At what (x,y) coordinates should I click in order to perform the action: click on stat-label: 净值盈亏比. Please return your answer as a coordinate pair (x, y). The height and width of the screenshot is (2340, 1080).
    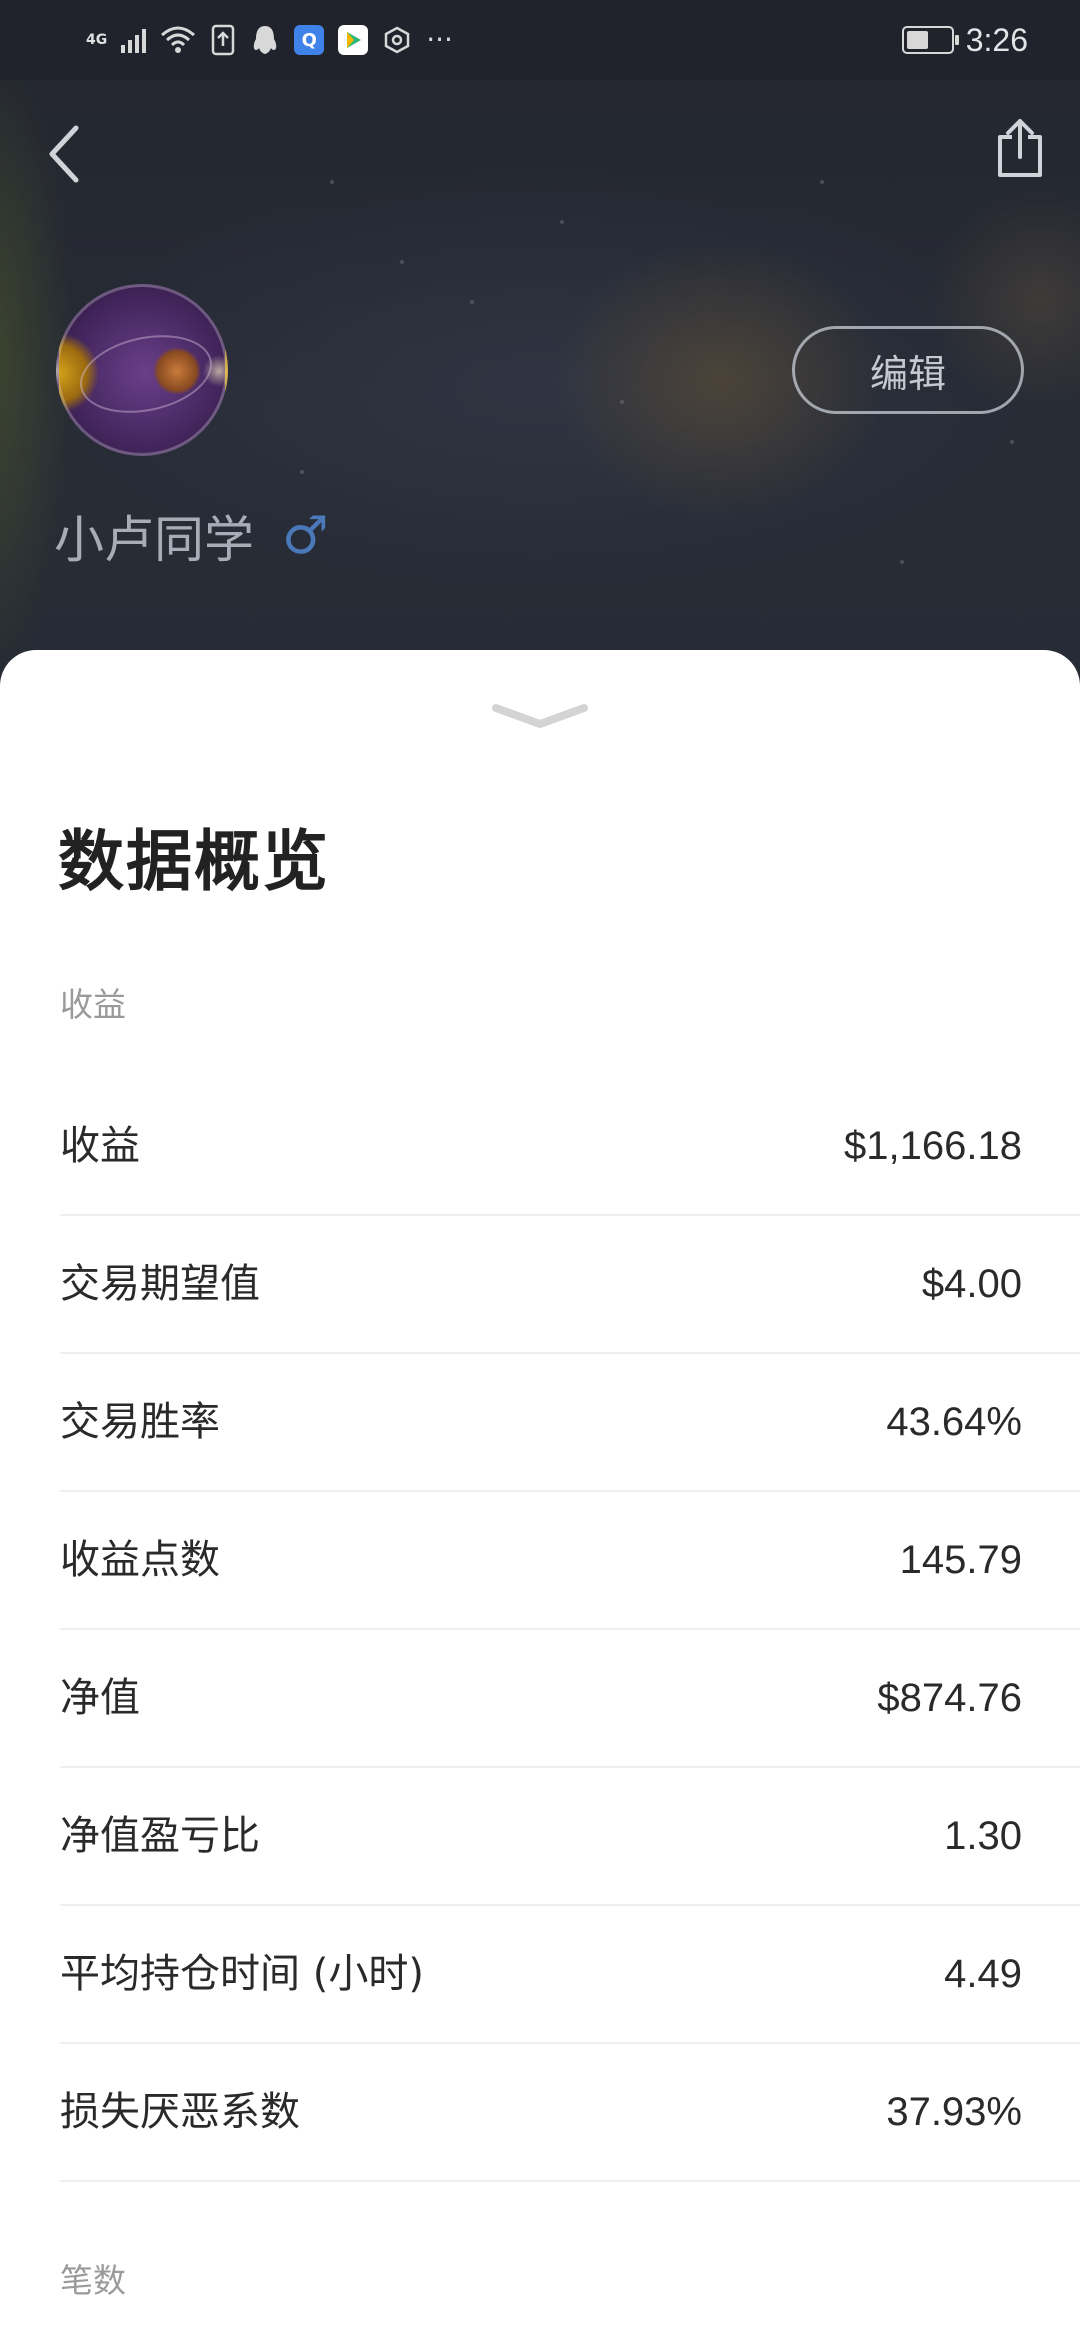
    Looking at the image, I should click on (160, 1836).